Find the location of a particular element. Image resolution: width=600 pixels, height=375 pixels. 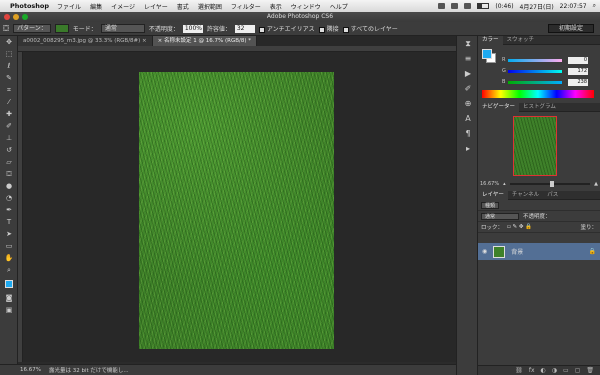

navigator-thumbnail is located at coordinates (535, 146).